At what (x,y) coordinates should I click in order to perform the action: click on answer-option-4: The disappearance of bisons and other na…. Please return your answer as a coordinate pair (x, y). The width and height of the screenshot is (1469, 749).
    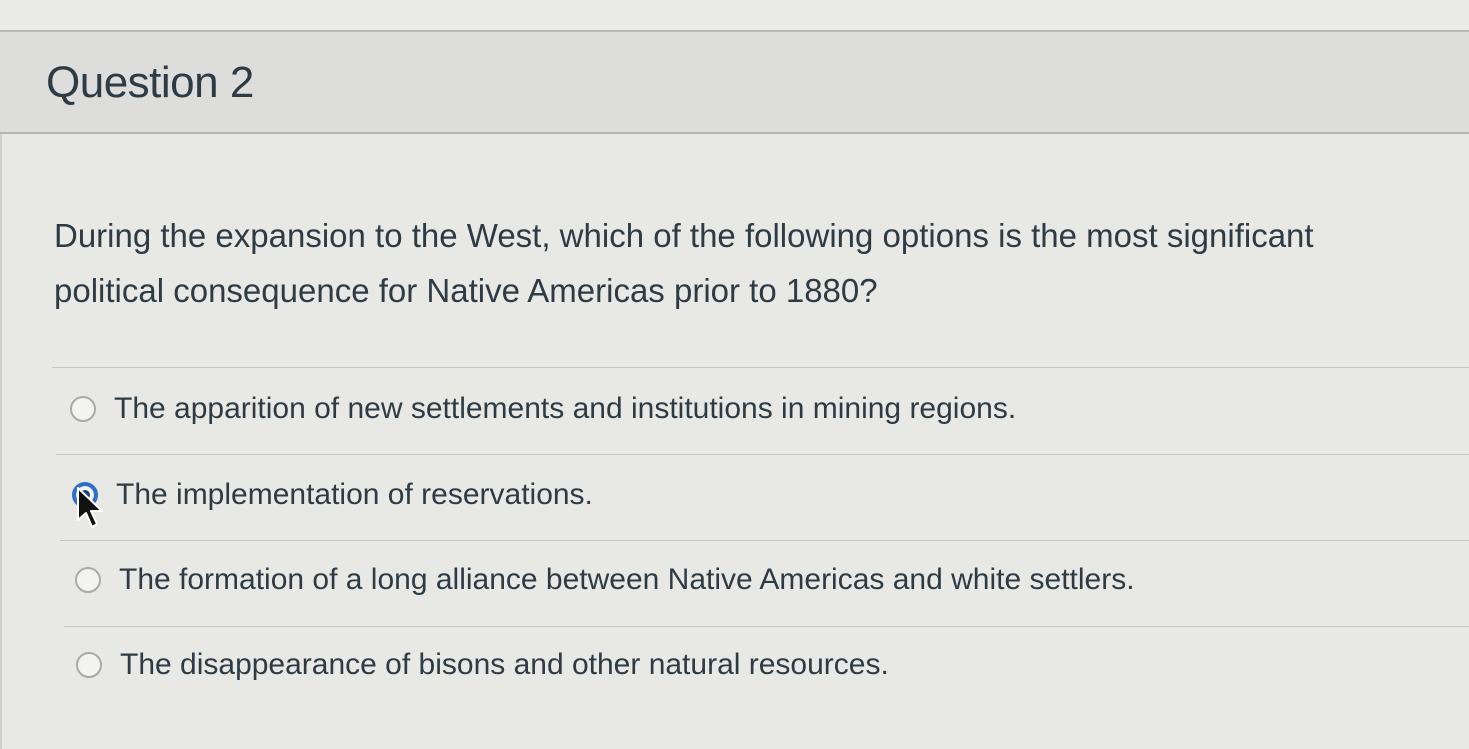
    Looking at the image, I should click on (482, 665).